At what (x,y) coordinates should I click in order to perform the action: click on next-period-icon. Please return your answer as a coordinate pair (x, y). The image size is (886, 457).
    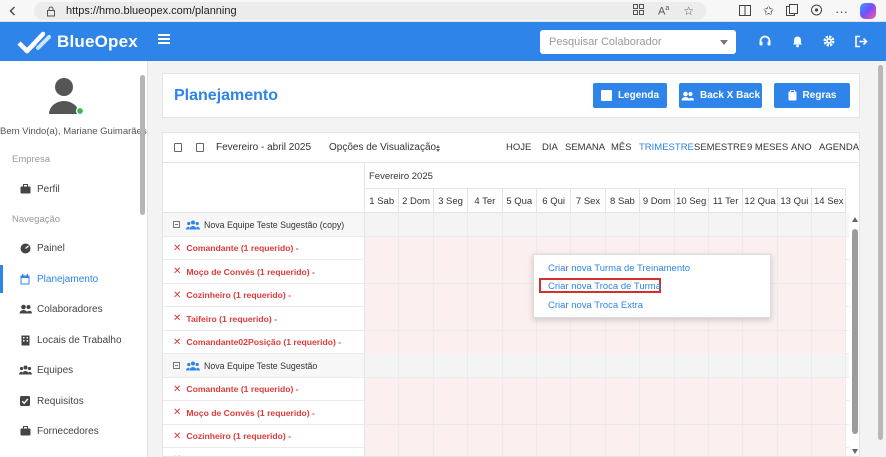
    Looking at the image, I should click on (200, 147).